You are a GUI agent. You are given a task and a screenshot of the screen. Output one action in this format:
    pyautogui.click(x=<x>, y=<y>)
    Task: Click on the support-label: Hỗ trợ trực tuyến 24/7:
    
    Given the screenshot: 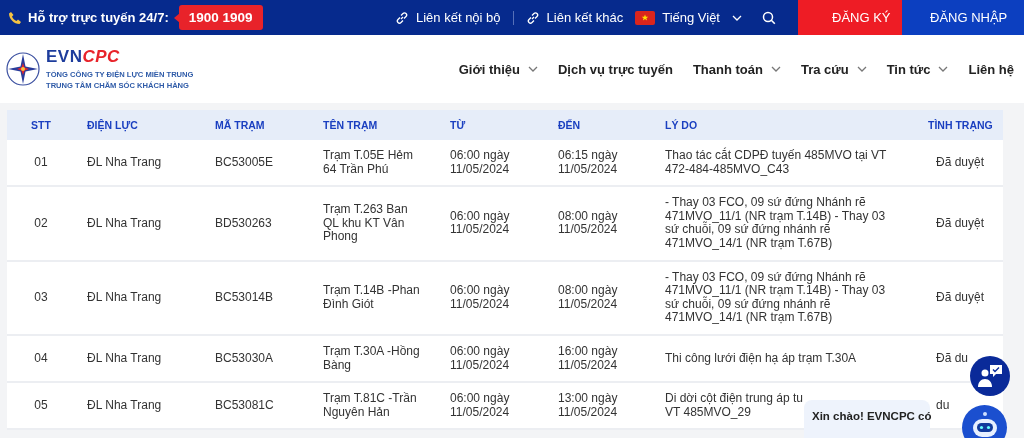 What is the action you would take?
    pyautogui.click(x=98, y=17)
    